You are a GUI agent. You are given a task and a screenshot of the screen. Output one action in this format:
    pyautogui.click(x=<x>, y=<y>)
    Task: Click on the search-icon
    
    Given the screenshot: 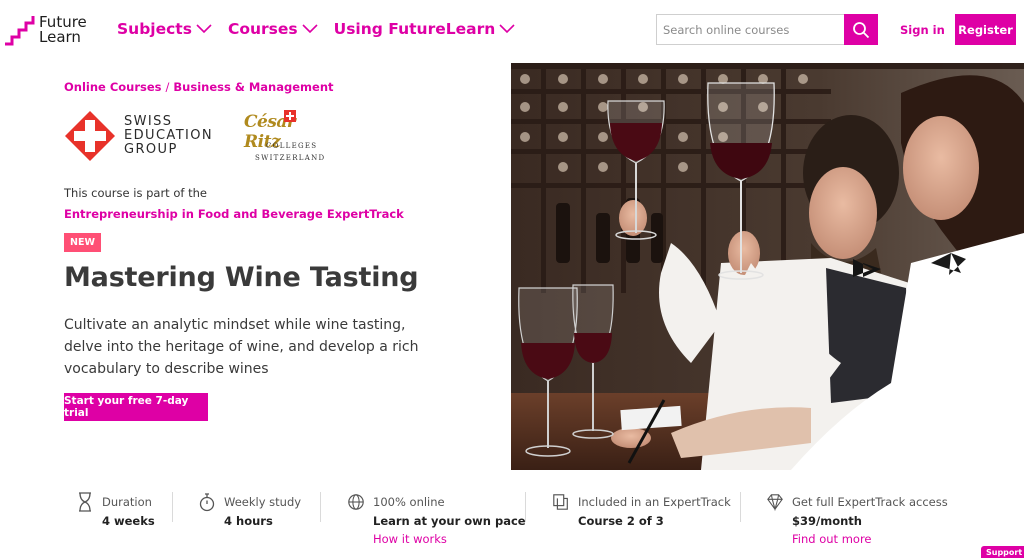 What is the action you would take?
    pyautogui.click(x=861, y=29)
    